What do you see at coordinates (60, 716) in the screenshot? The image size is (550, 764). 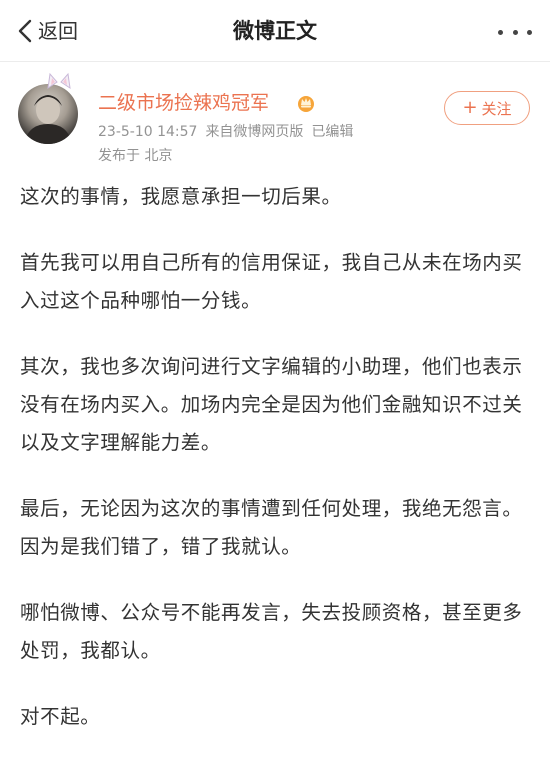 I see `post-paragraph: 对不起。` at bounding box center [60, 716].